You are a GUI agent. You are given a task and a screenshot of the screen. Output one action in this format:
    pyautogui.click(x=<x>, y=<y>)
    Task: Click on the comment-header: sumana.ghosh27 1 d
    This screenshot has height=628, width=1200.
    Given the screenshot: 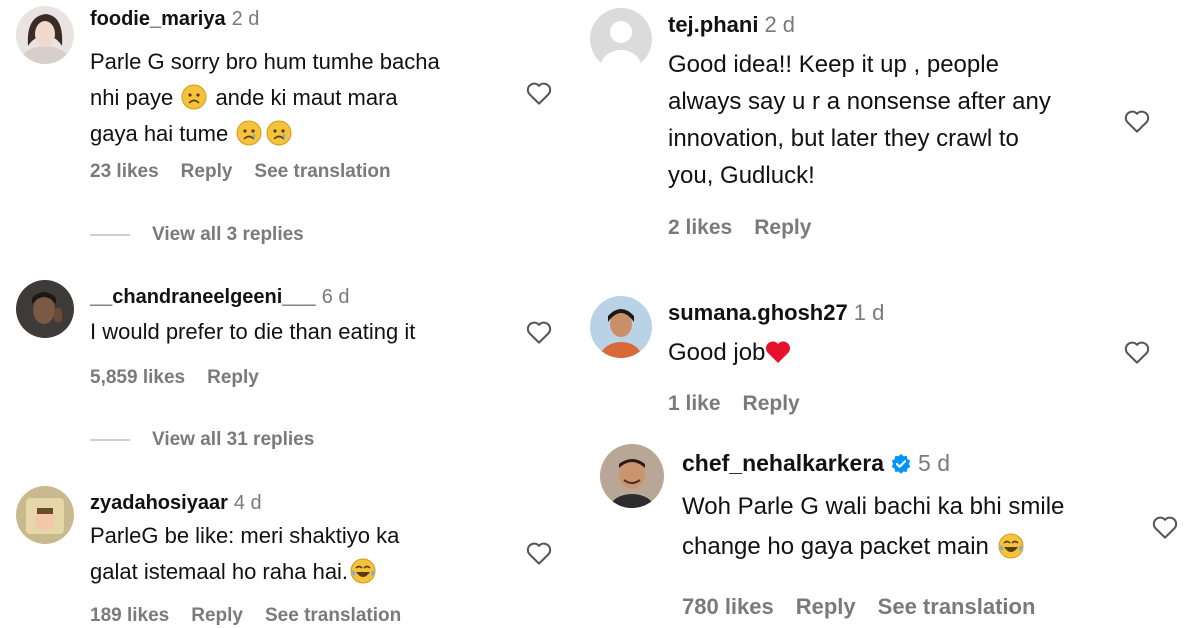 What is the action you would take?
    pyautogui.click(x=776, y=313)
    